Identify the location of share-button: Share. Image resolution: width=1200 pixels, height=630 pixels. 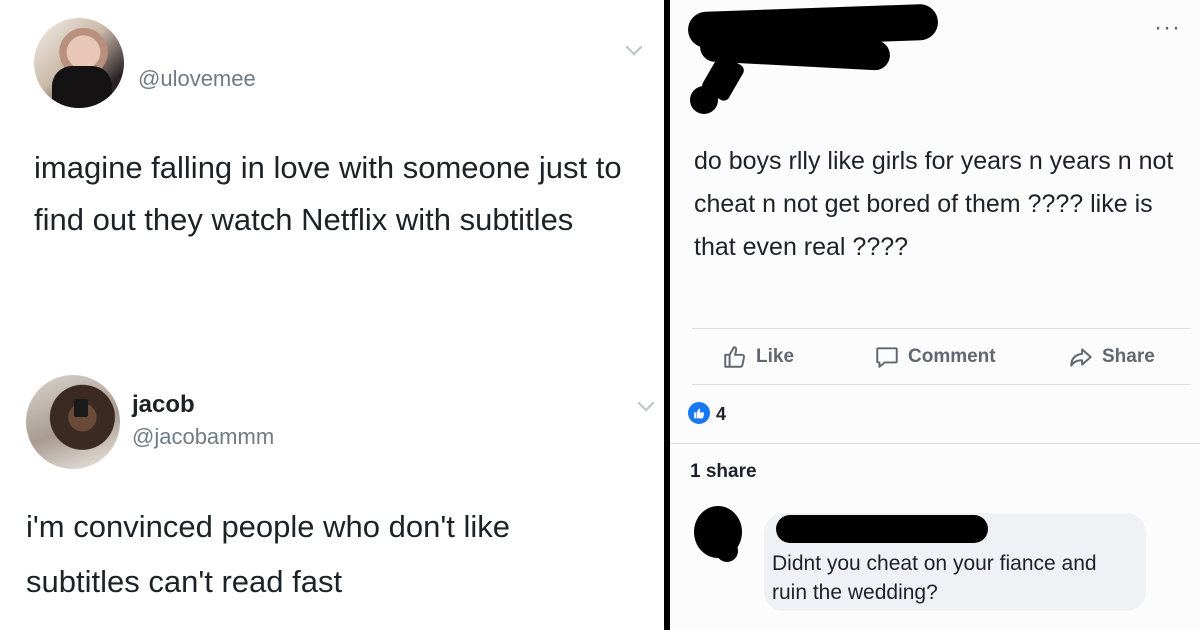
(1111, 357).